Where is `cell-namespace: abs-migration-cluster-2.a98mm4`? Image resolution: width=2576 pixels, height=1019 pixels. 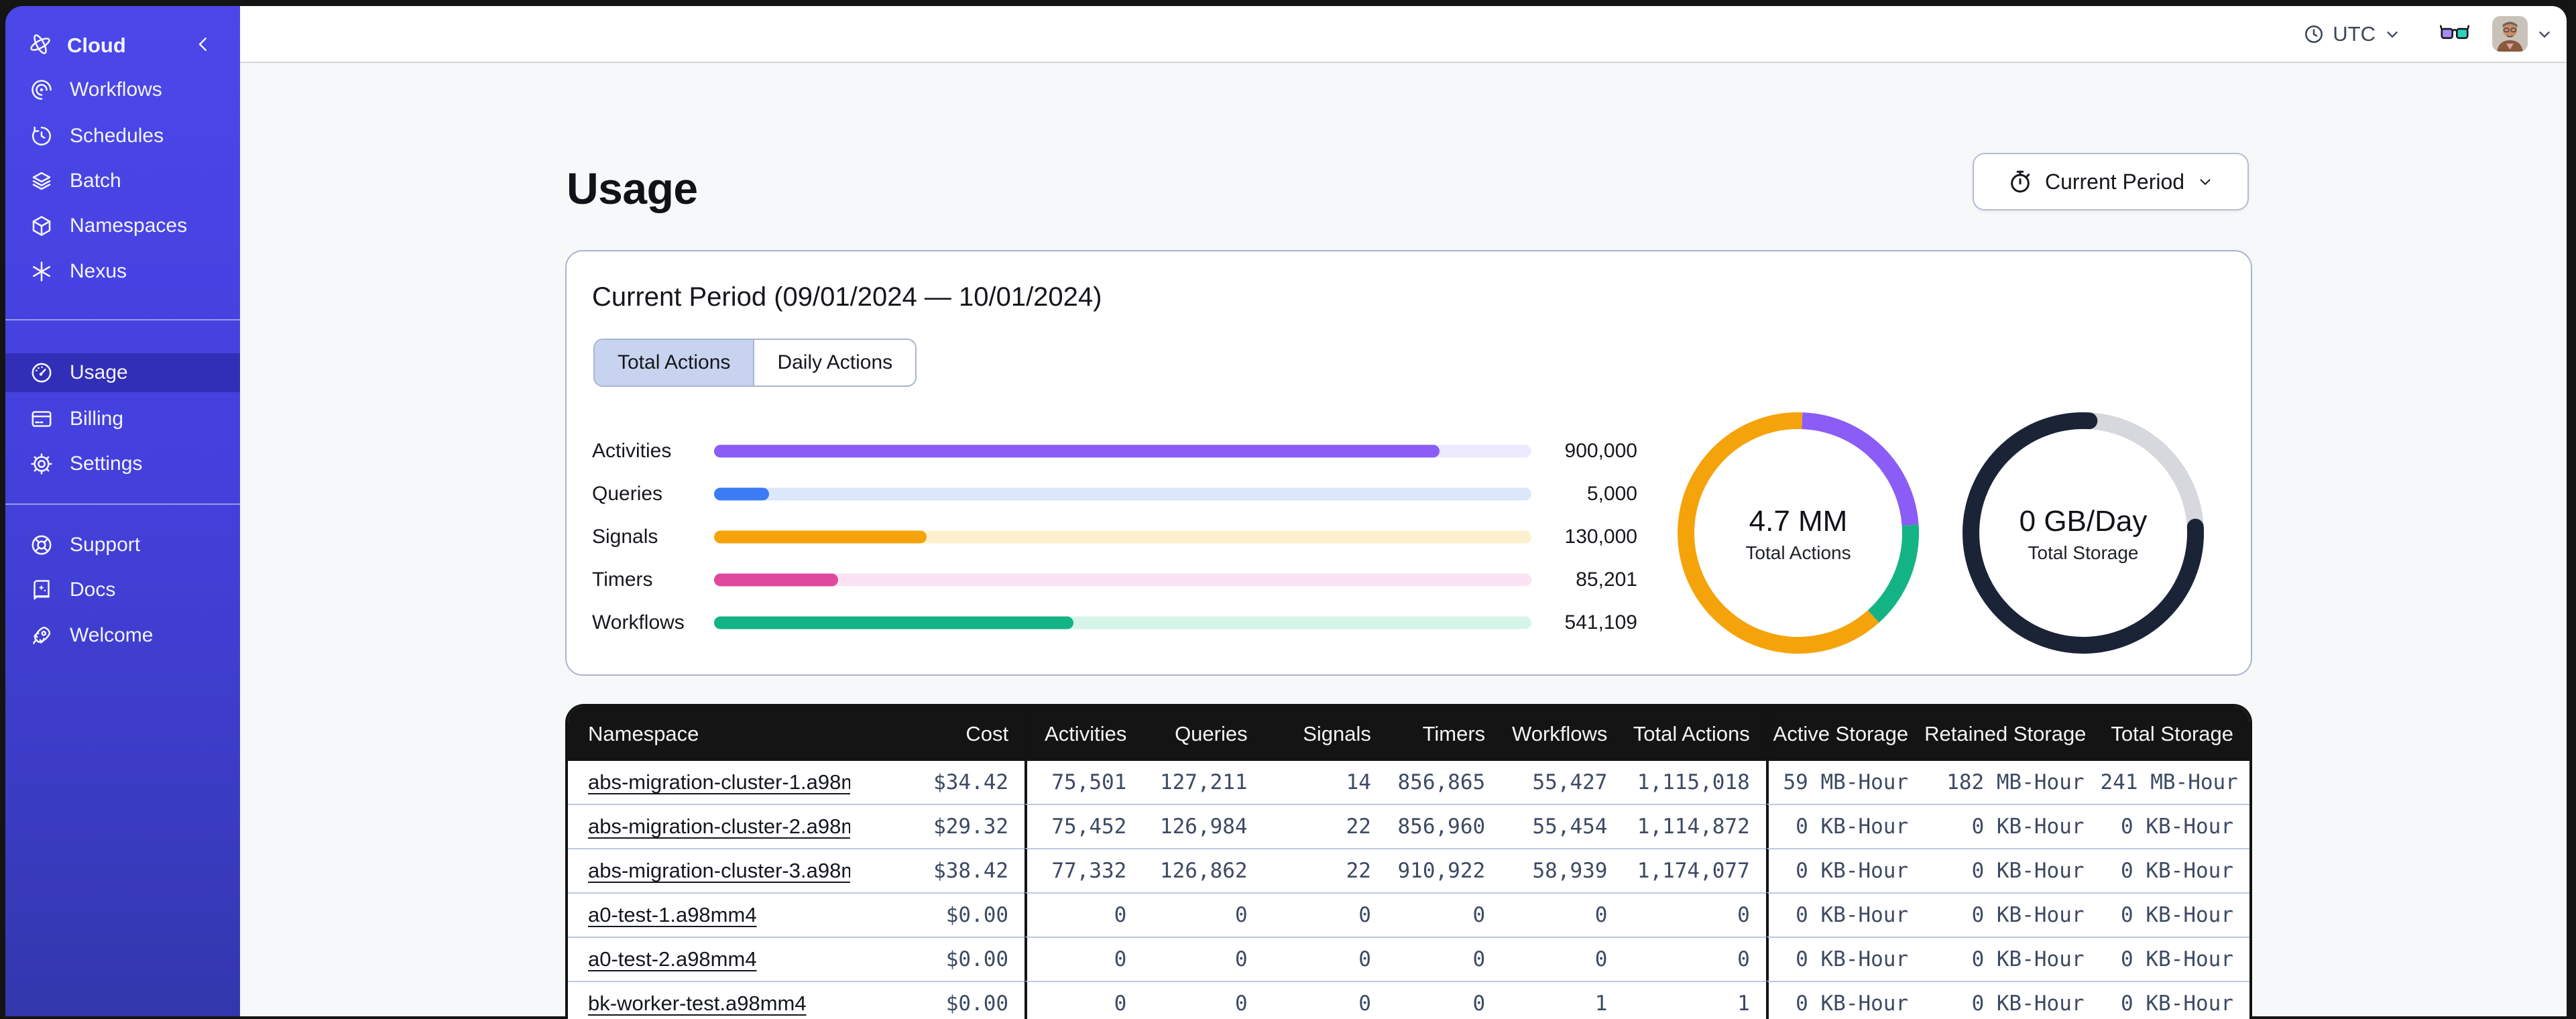
cell-namespace: abs-migration-cluster-2.a98mm4 is located at coordinates (709, 826).